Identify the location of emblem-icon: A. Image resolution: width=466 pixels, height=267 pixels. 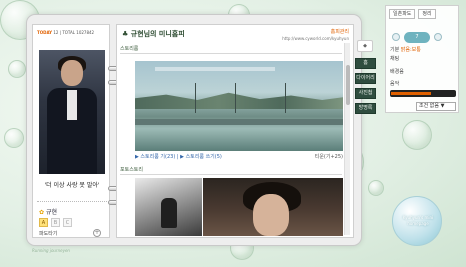
(43, 222).